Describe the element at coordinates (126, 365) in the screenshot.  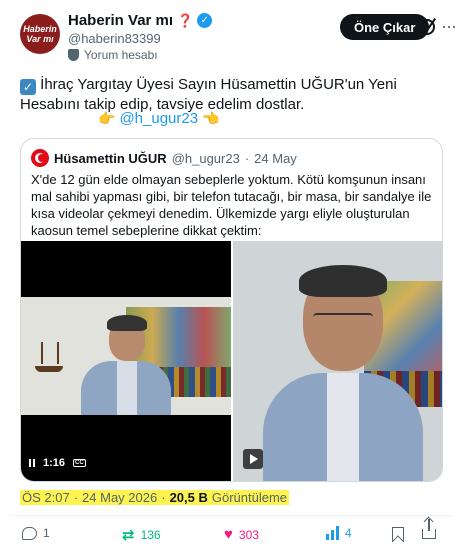
I see `speaker-figure` at that location.